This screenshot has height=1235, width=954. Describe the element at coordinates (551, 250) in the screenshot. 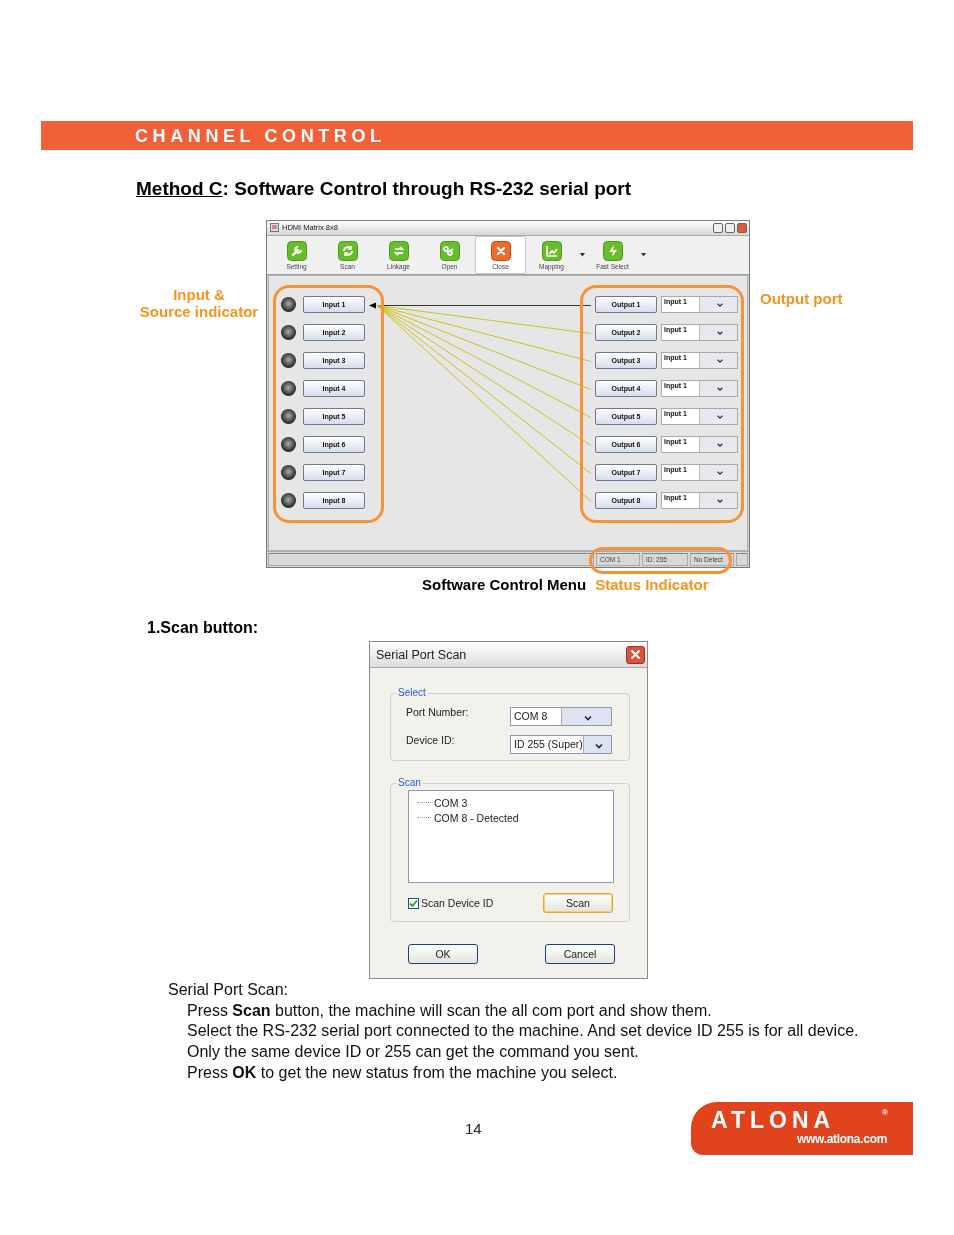

I see `chart-icon` at that location.